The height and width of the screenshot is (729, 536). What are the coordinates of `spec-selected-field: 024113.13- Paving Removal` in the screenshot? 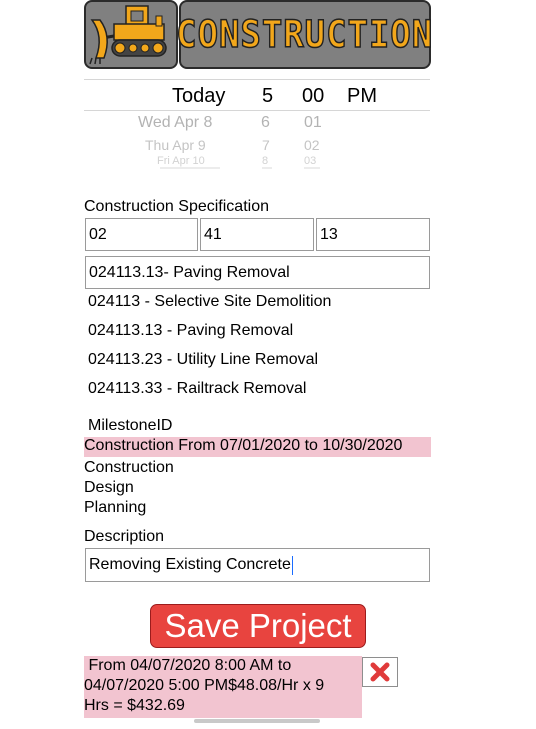 It's located at (257, 272).